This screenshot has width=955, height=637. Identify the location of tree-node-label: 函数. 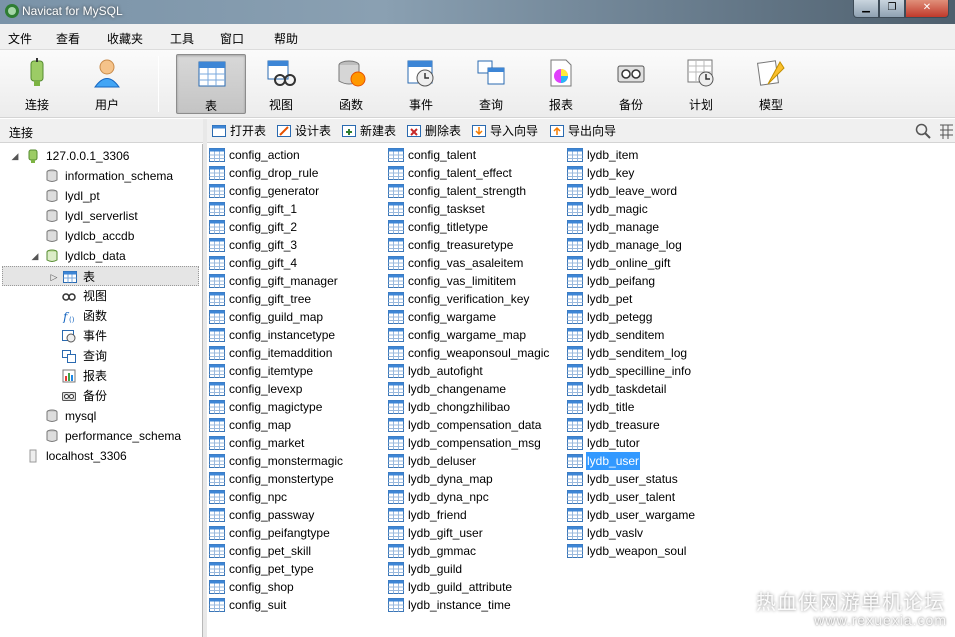
(95, 316).